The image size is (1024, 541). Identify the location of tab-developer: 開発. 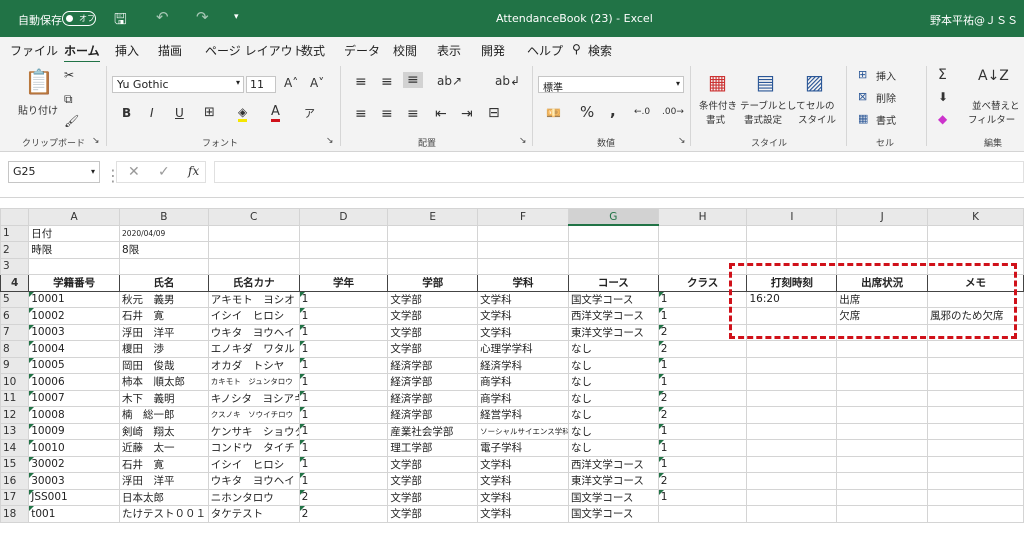
(493, 50).